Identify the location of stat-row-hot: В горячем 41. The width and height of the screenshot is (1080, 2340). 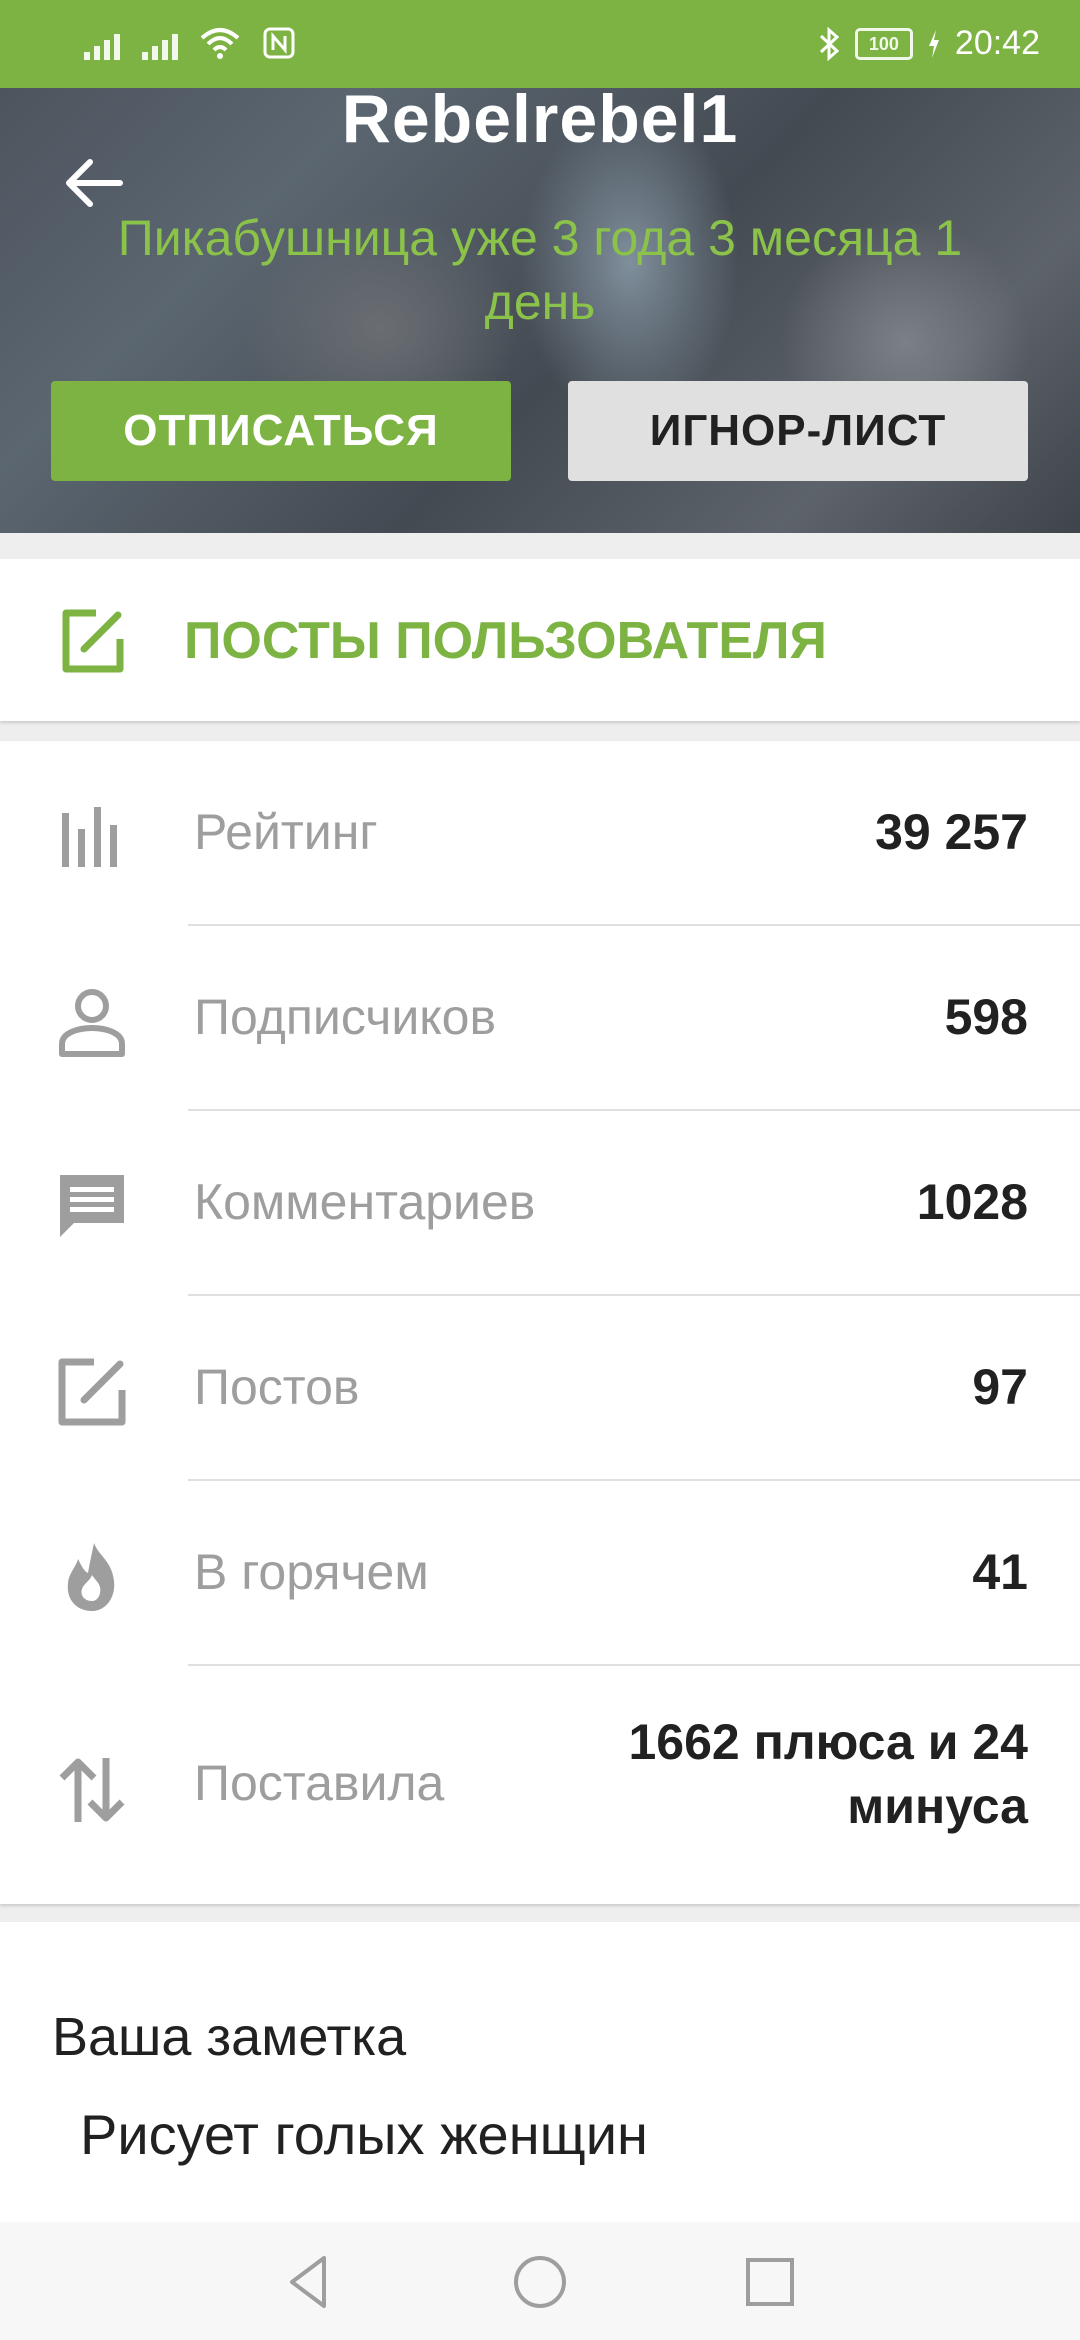
(540, 1573).